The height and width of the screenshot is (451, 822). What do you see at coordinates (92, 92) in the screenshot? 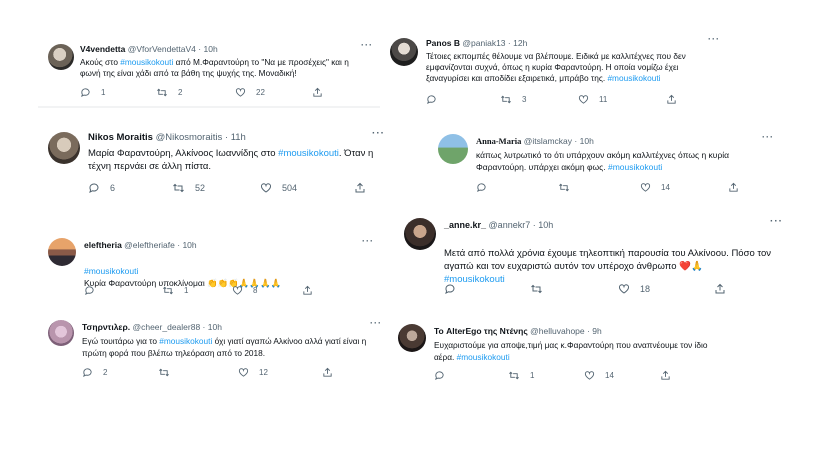
I see `reply-button: 1` at bounding box center [92, 92].